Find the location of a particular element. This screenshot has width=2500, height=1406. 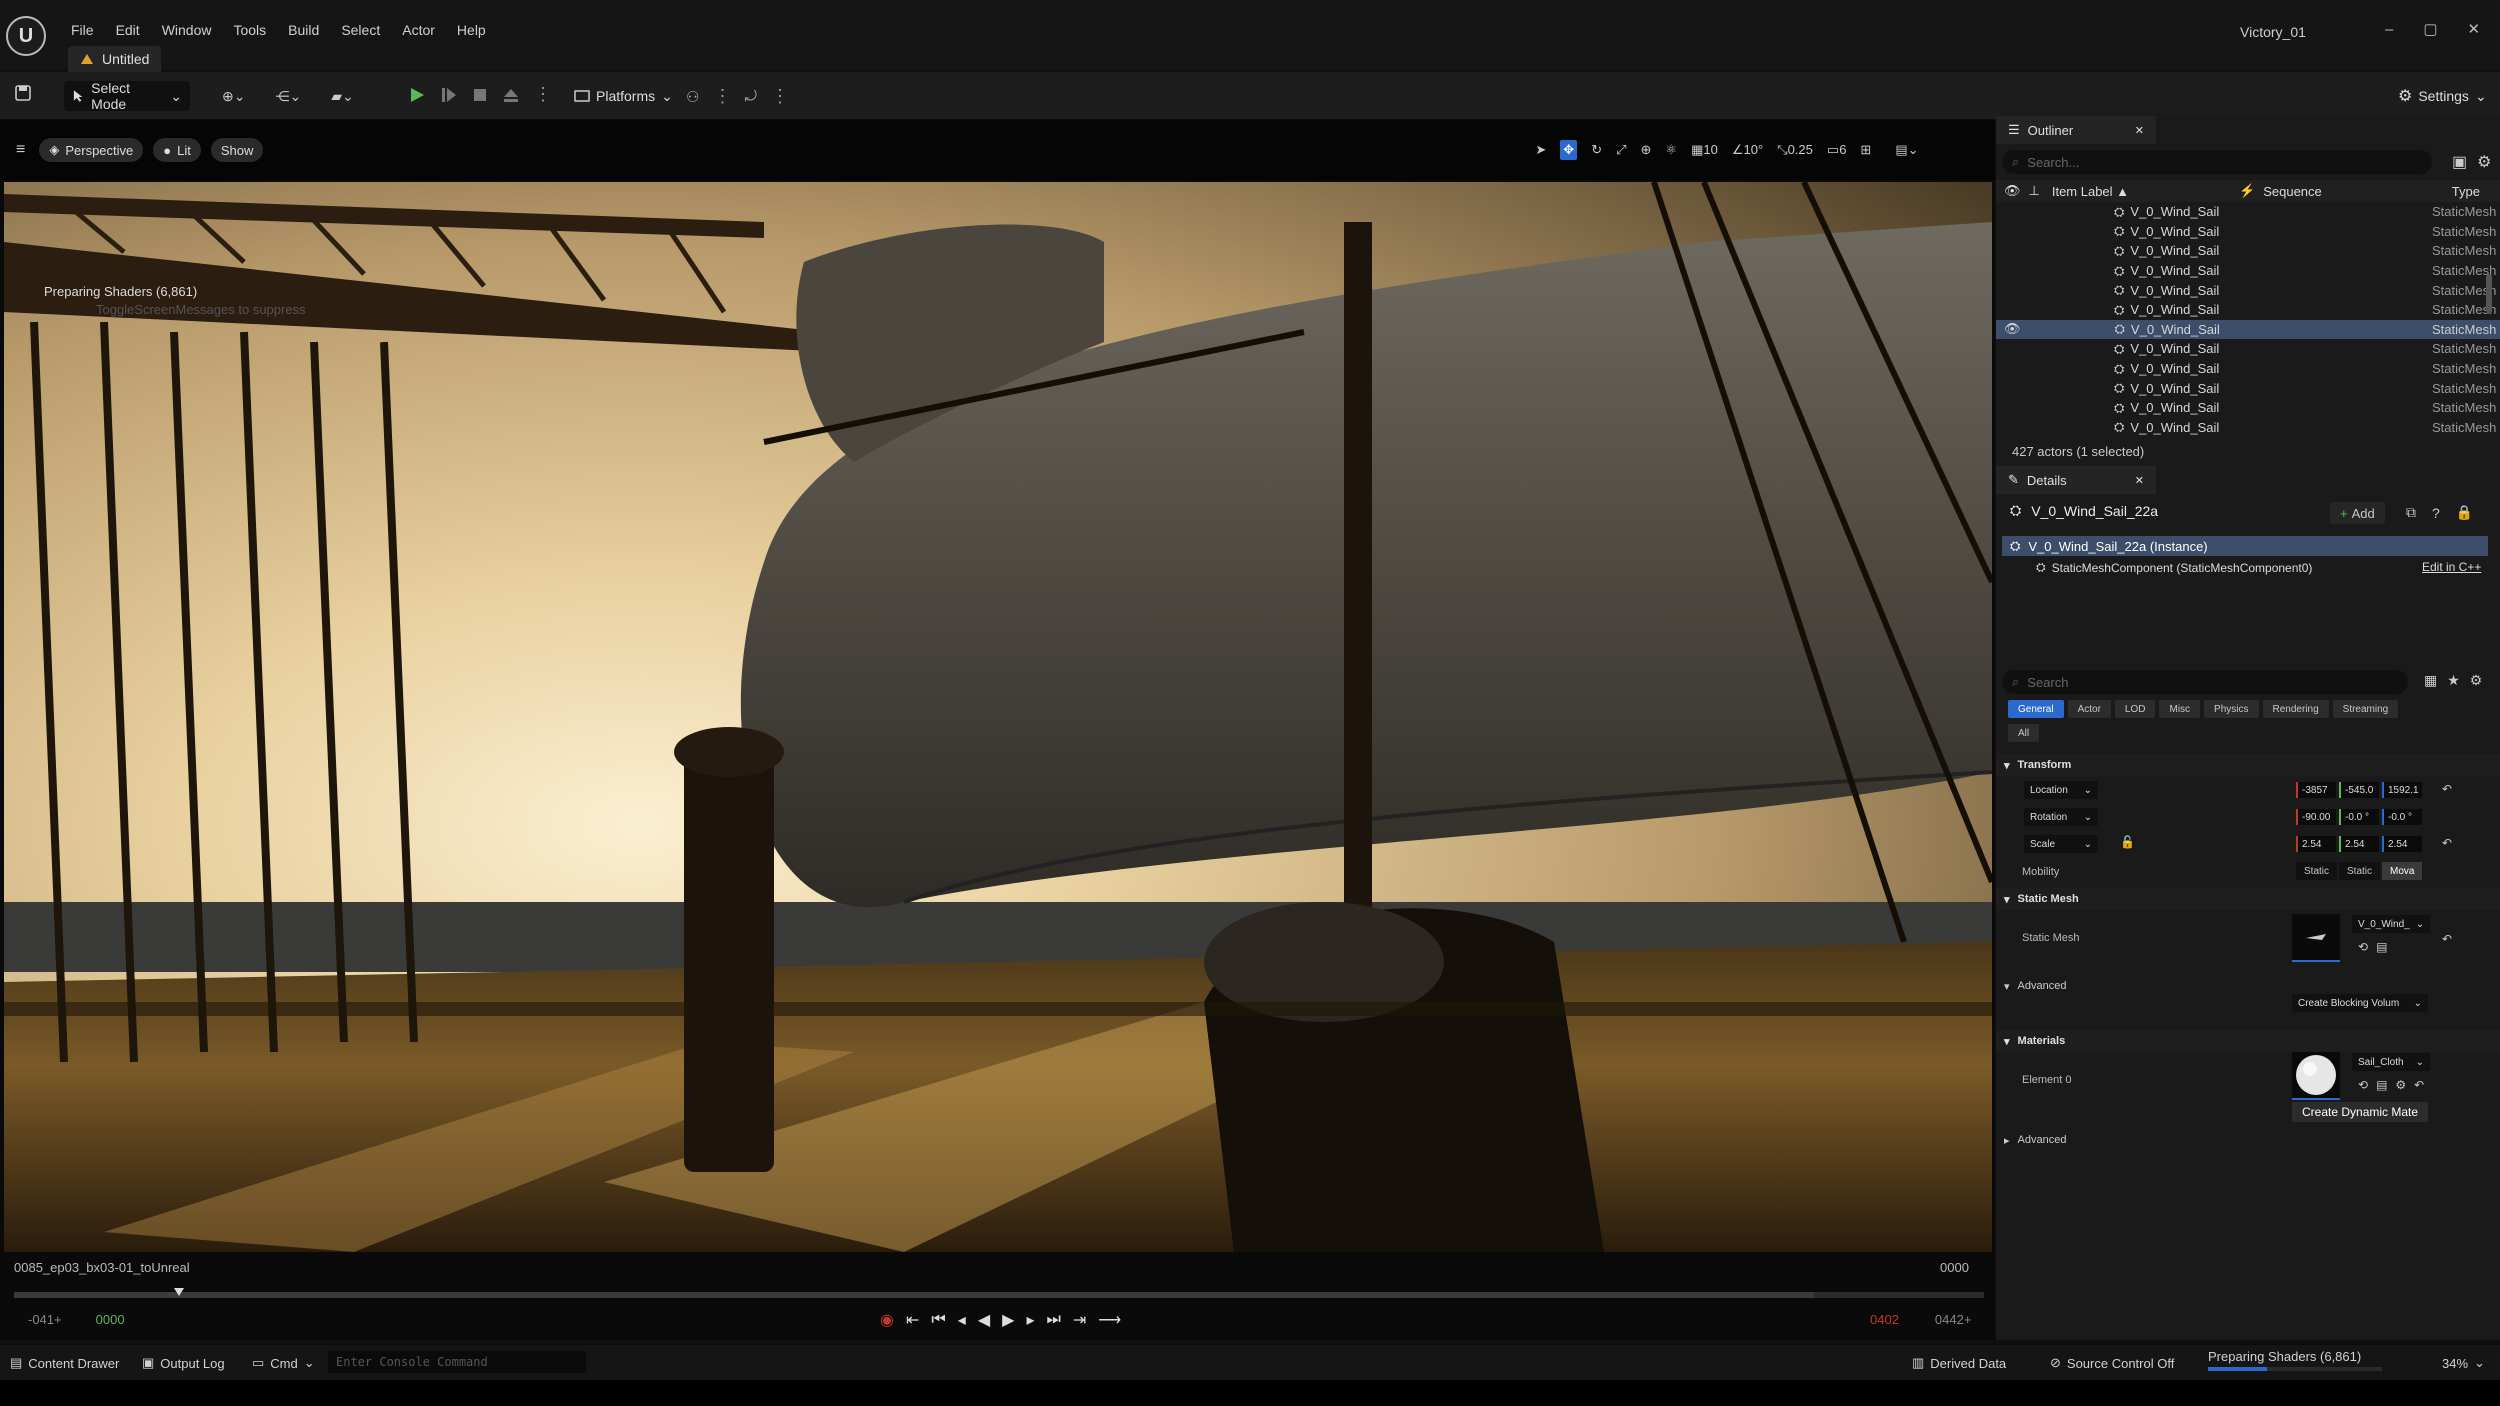

rotation-y-field: -0.0 ° is located at coordinates (2359, 817).